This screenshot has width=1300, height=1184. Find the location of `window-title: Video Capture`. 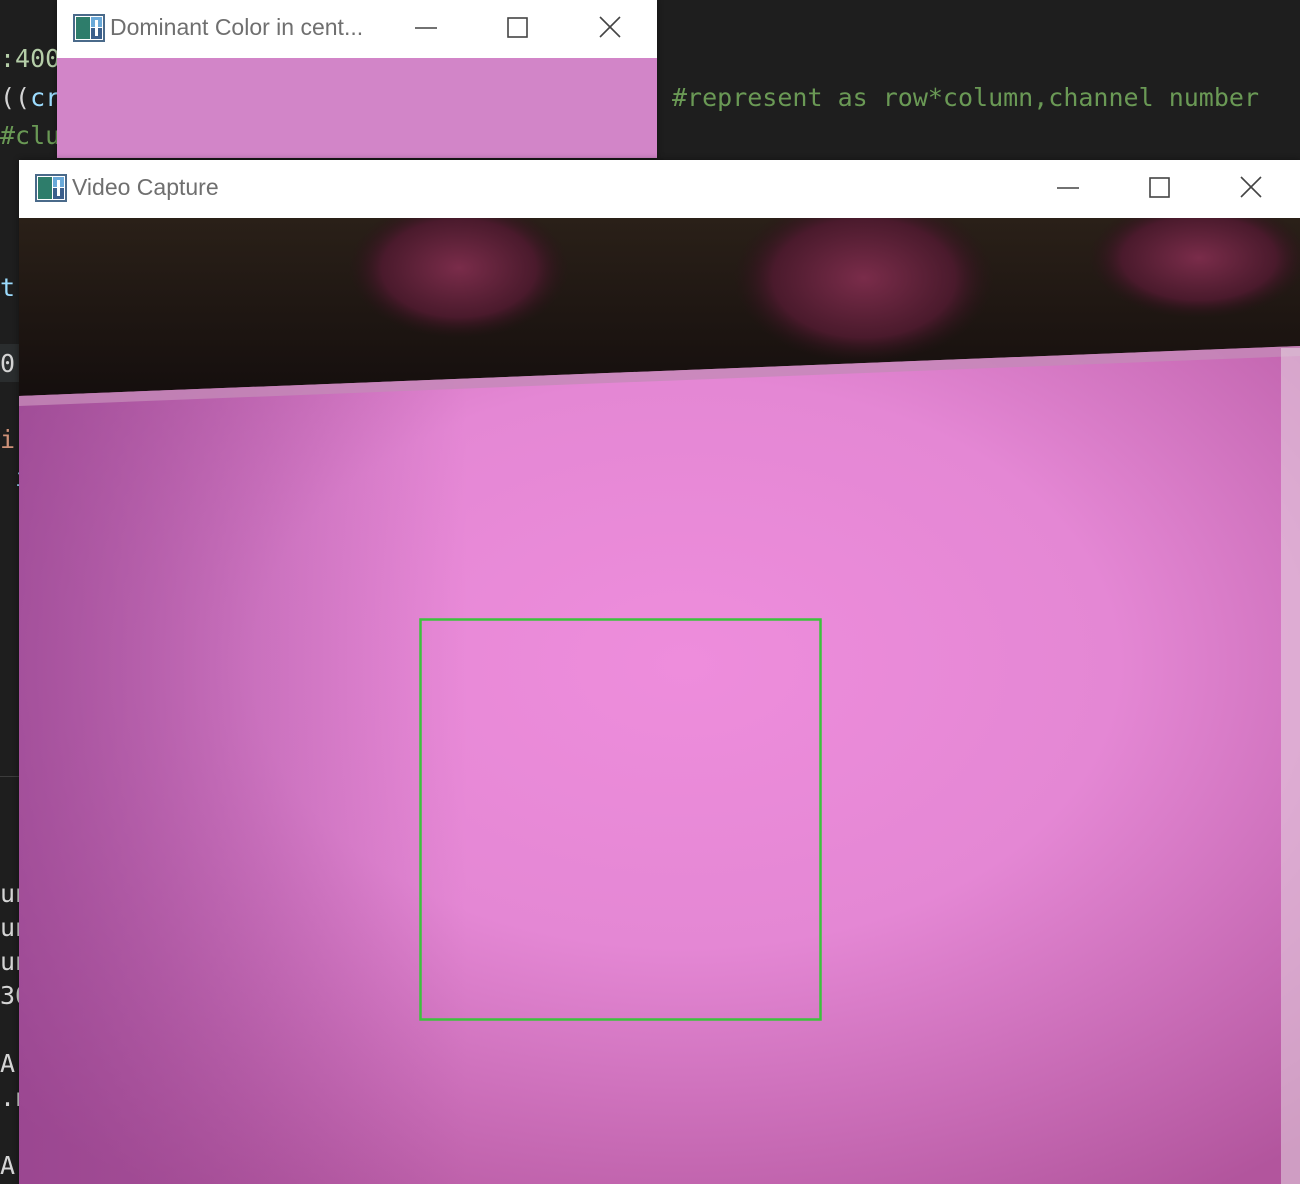

window-title: Video Capture is located at coordinates (145, 187).